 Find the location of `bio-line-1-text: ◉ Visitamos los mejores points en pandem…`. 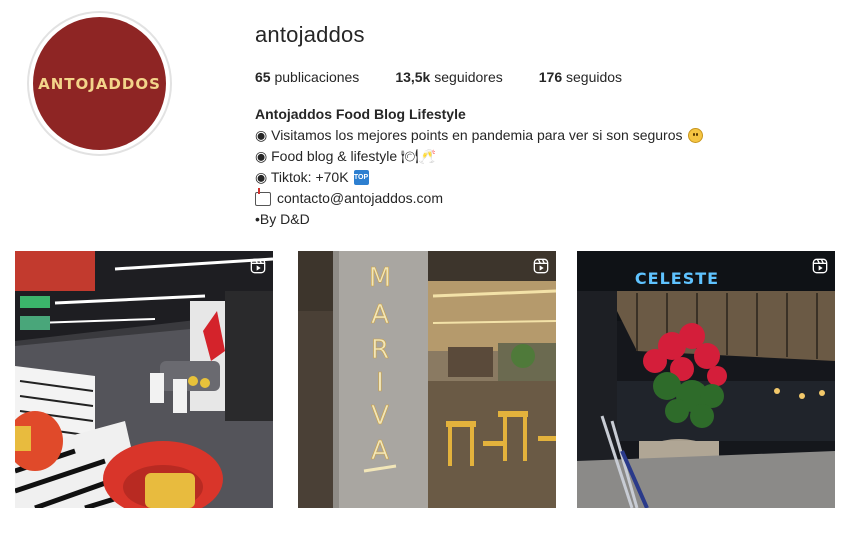

bio-line-1-text: ◉ Visitamos los mejores points en pandem… is located at coordinates (469, 135).